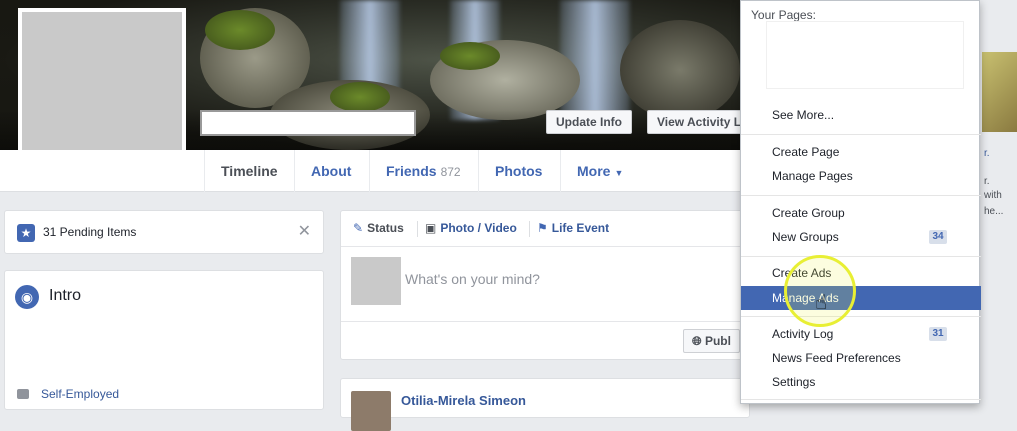 This screenshot has width=1017, height=431. I want to click on post-author-link: Otilia-Mirela Simeon, so click(463, 400).